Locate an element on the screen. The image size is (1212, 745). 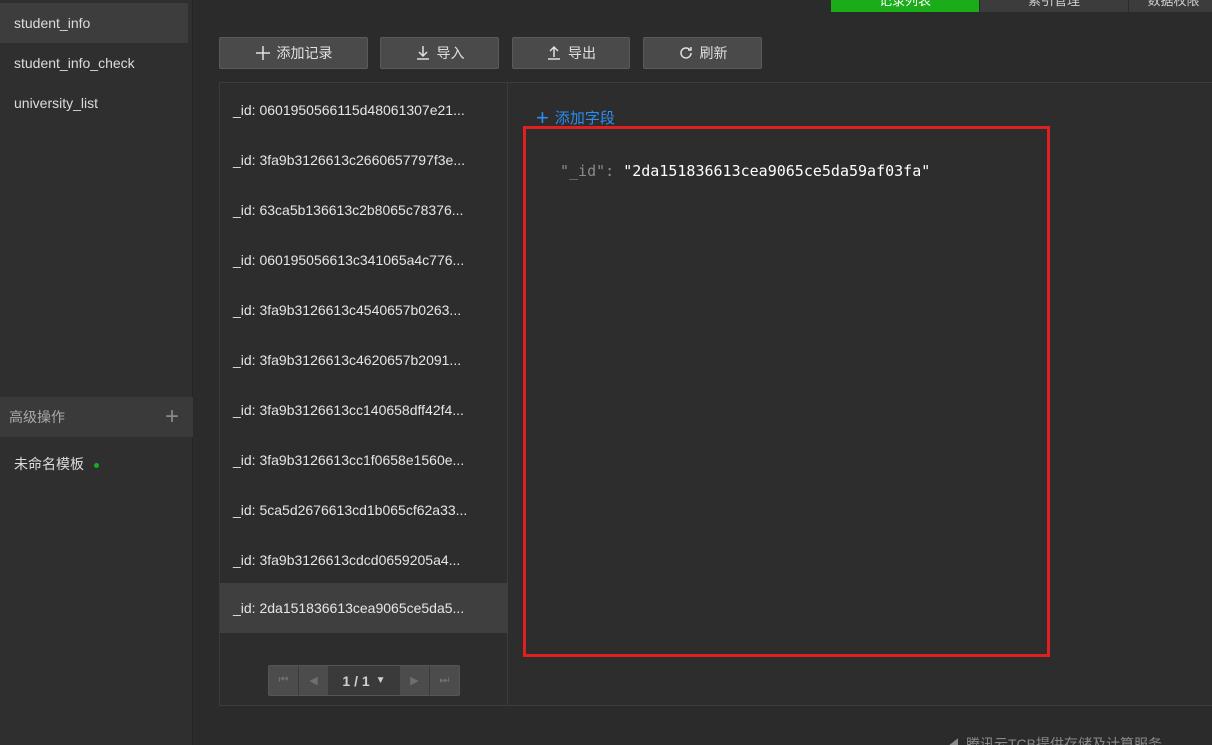
first-page-button: ⏮ is located at coordinates (284, 680).